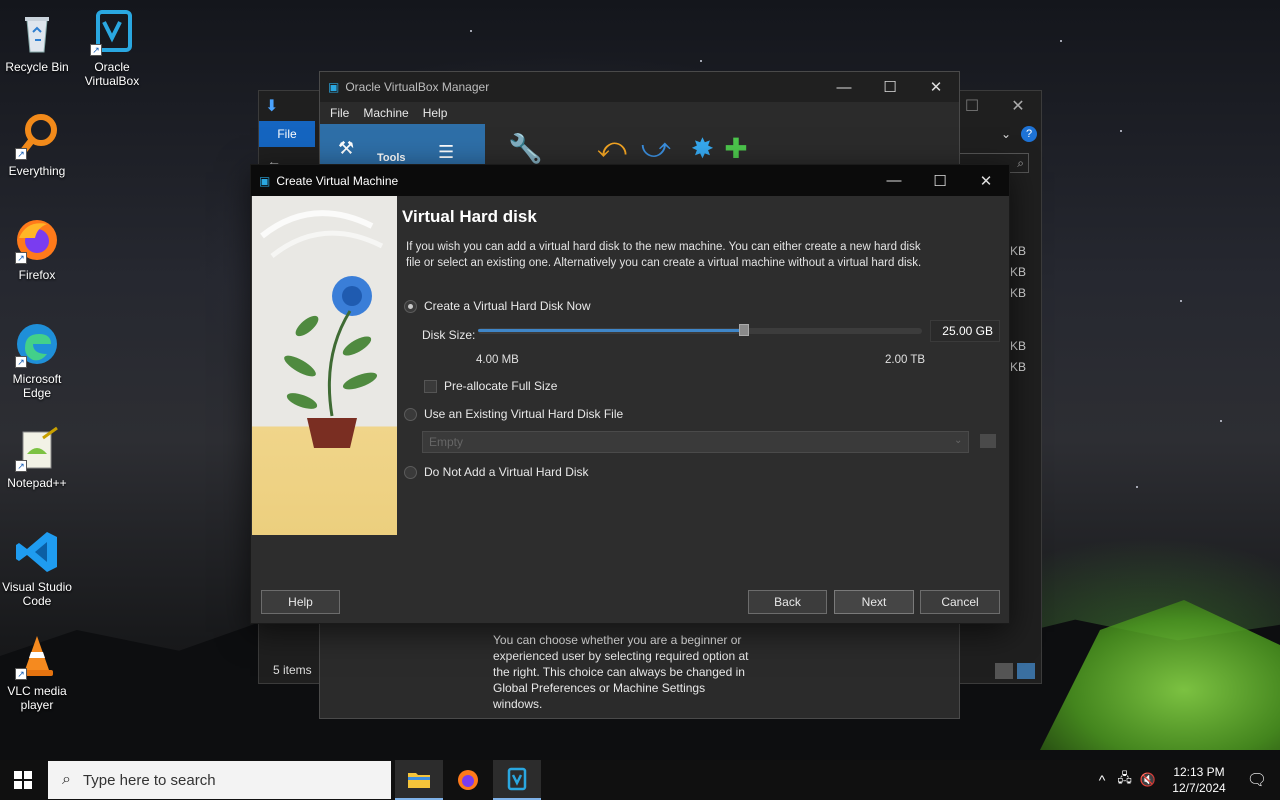  What do you see at coordinates (1199, 780) in the screenshot?
I see `taskbar-clock: 12:13 PM 12/7/2024` at bounding box center [1199, 780].